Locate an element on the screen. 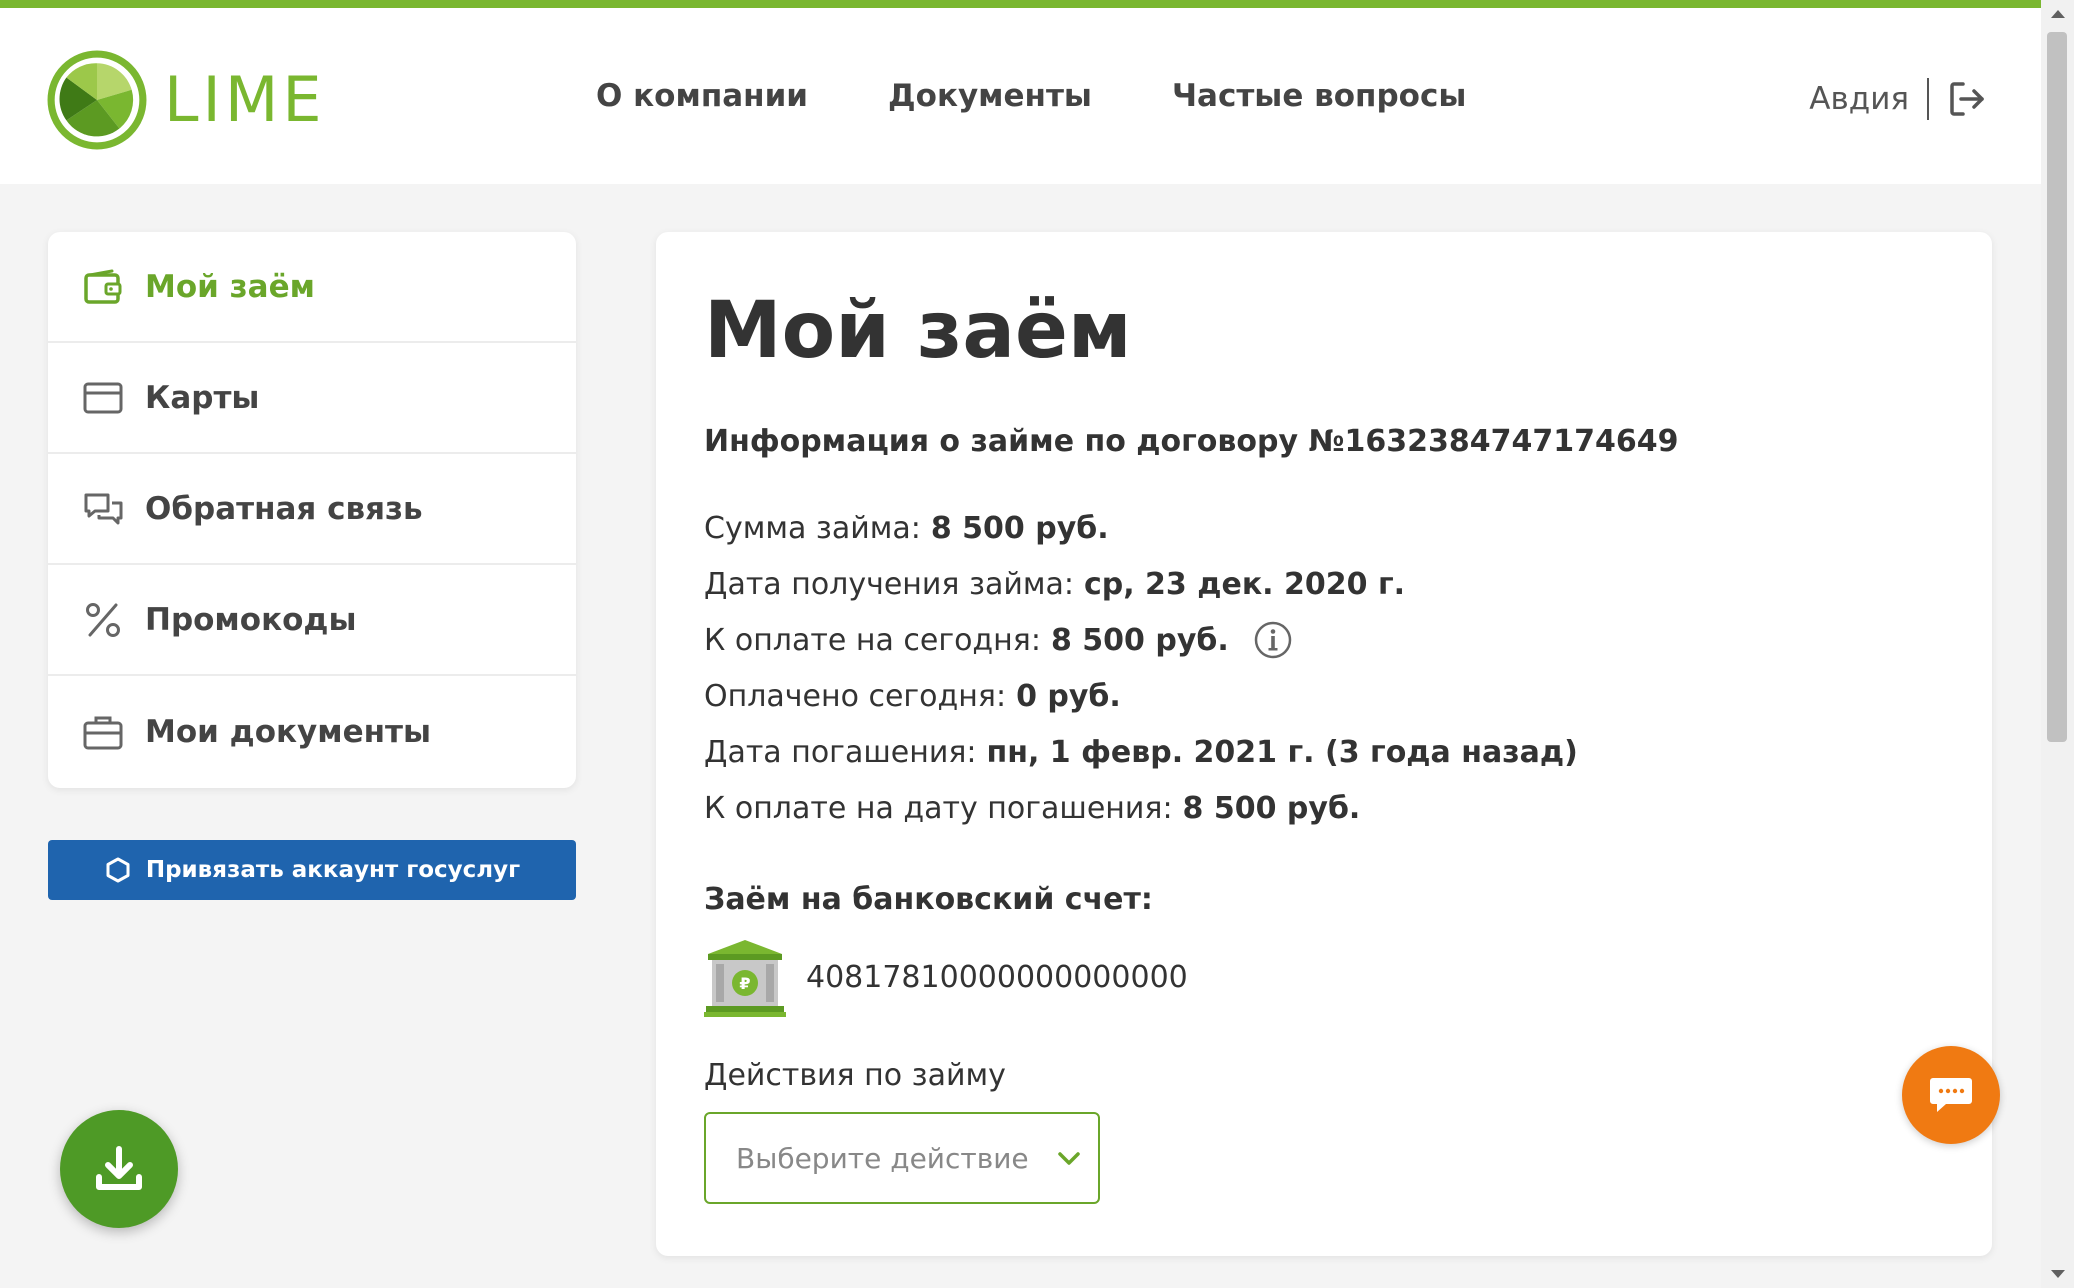 The height and width of the screenshot is (1288, 2074). vertical-scrollbar is located at coordinates (2057, 644).